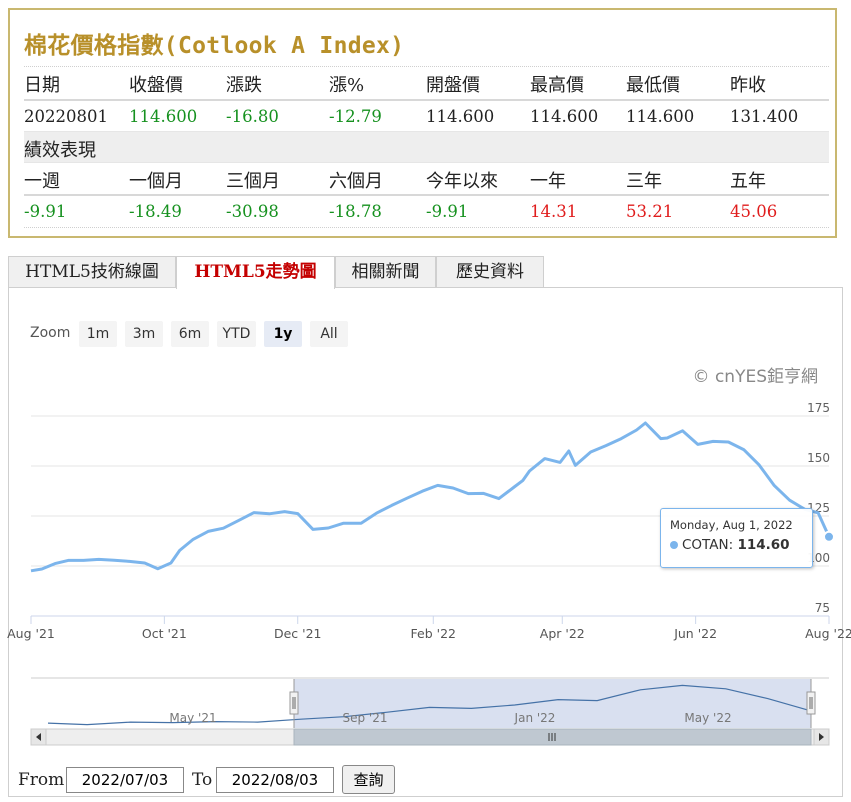 The width and height of the screenshot is (851, 802). I want to click on zoom-1m-button: 1m, so click(98, 334).